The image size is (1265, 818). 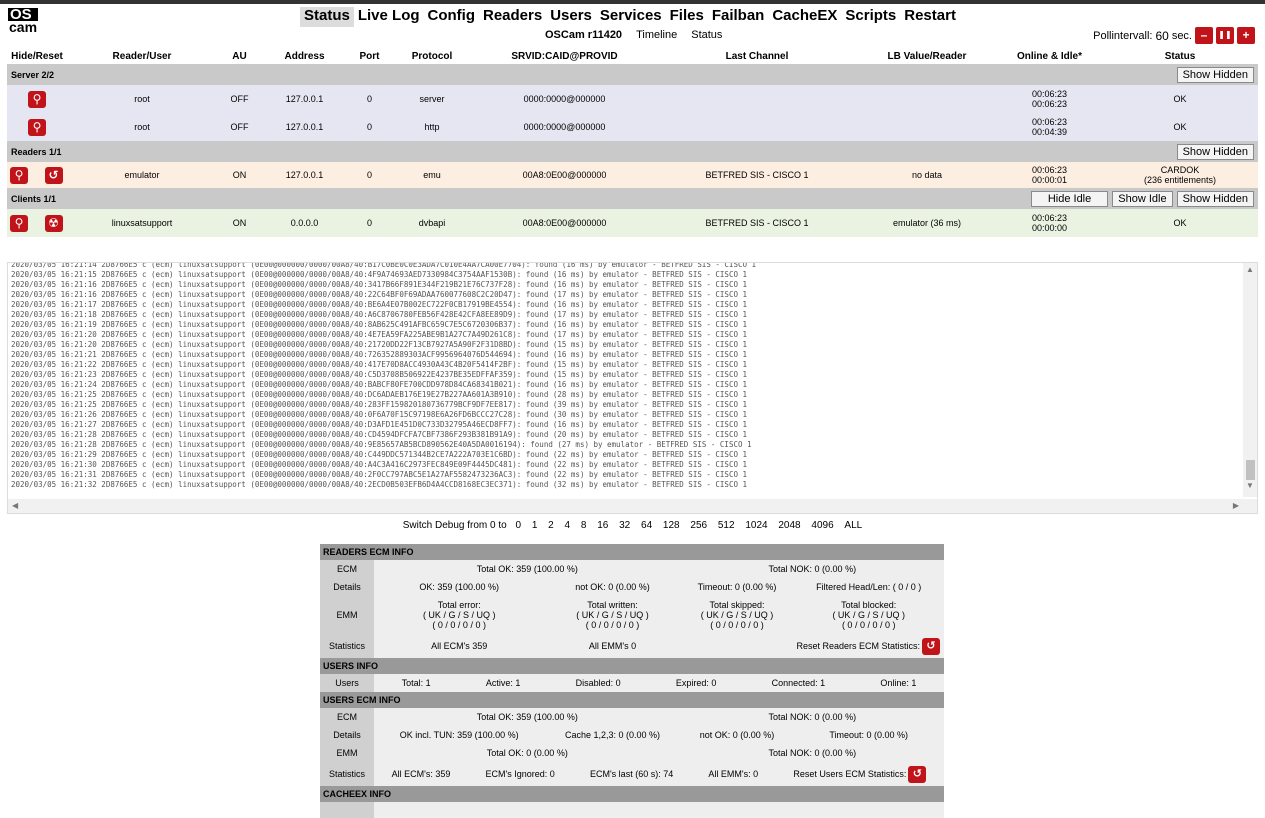 What do you see at coordinates (927, 99) in the screenshot?
I see `row-lb` at bounding box center [927, 99].